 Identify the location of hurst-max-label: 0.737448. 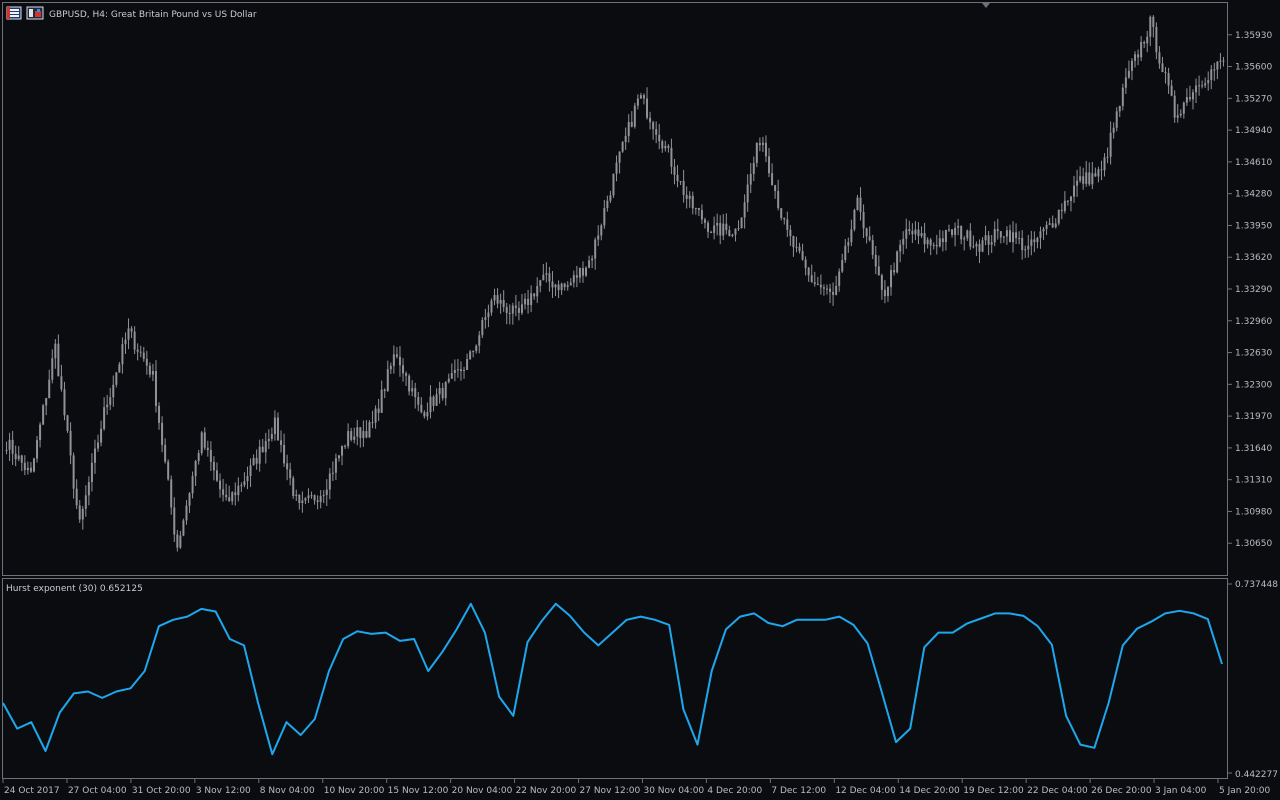
(1256, 585).